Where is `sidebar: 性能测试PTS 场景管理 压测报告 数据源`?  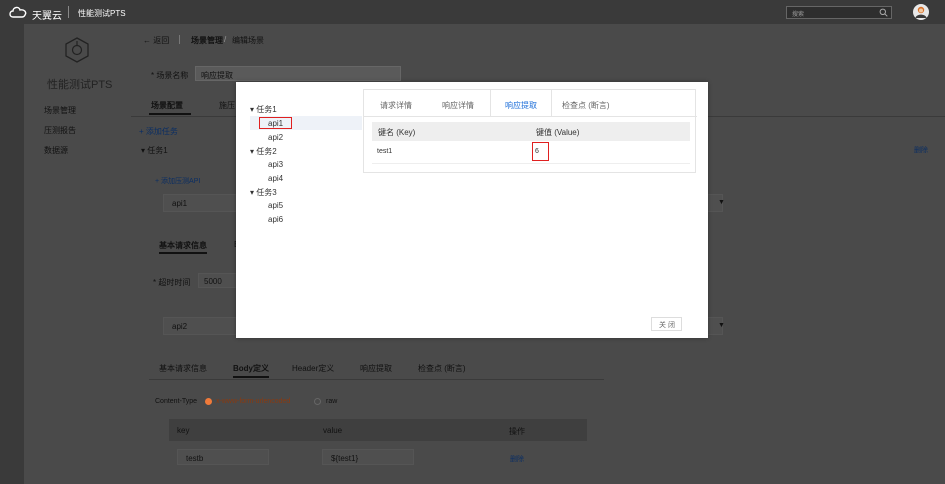
sidebar: 性能测试PTS 场景管理 压测报告 数据源 is located at coordinates (77, 254).